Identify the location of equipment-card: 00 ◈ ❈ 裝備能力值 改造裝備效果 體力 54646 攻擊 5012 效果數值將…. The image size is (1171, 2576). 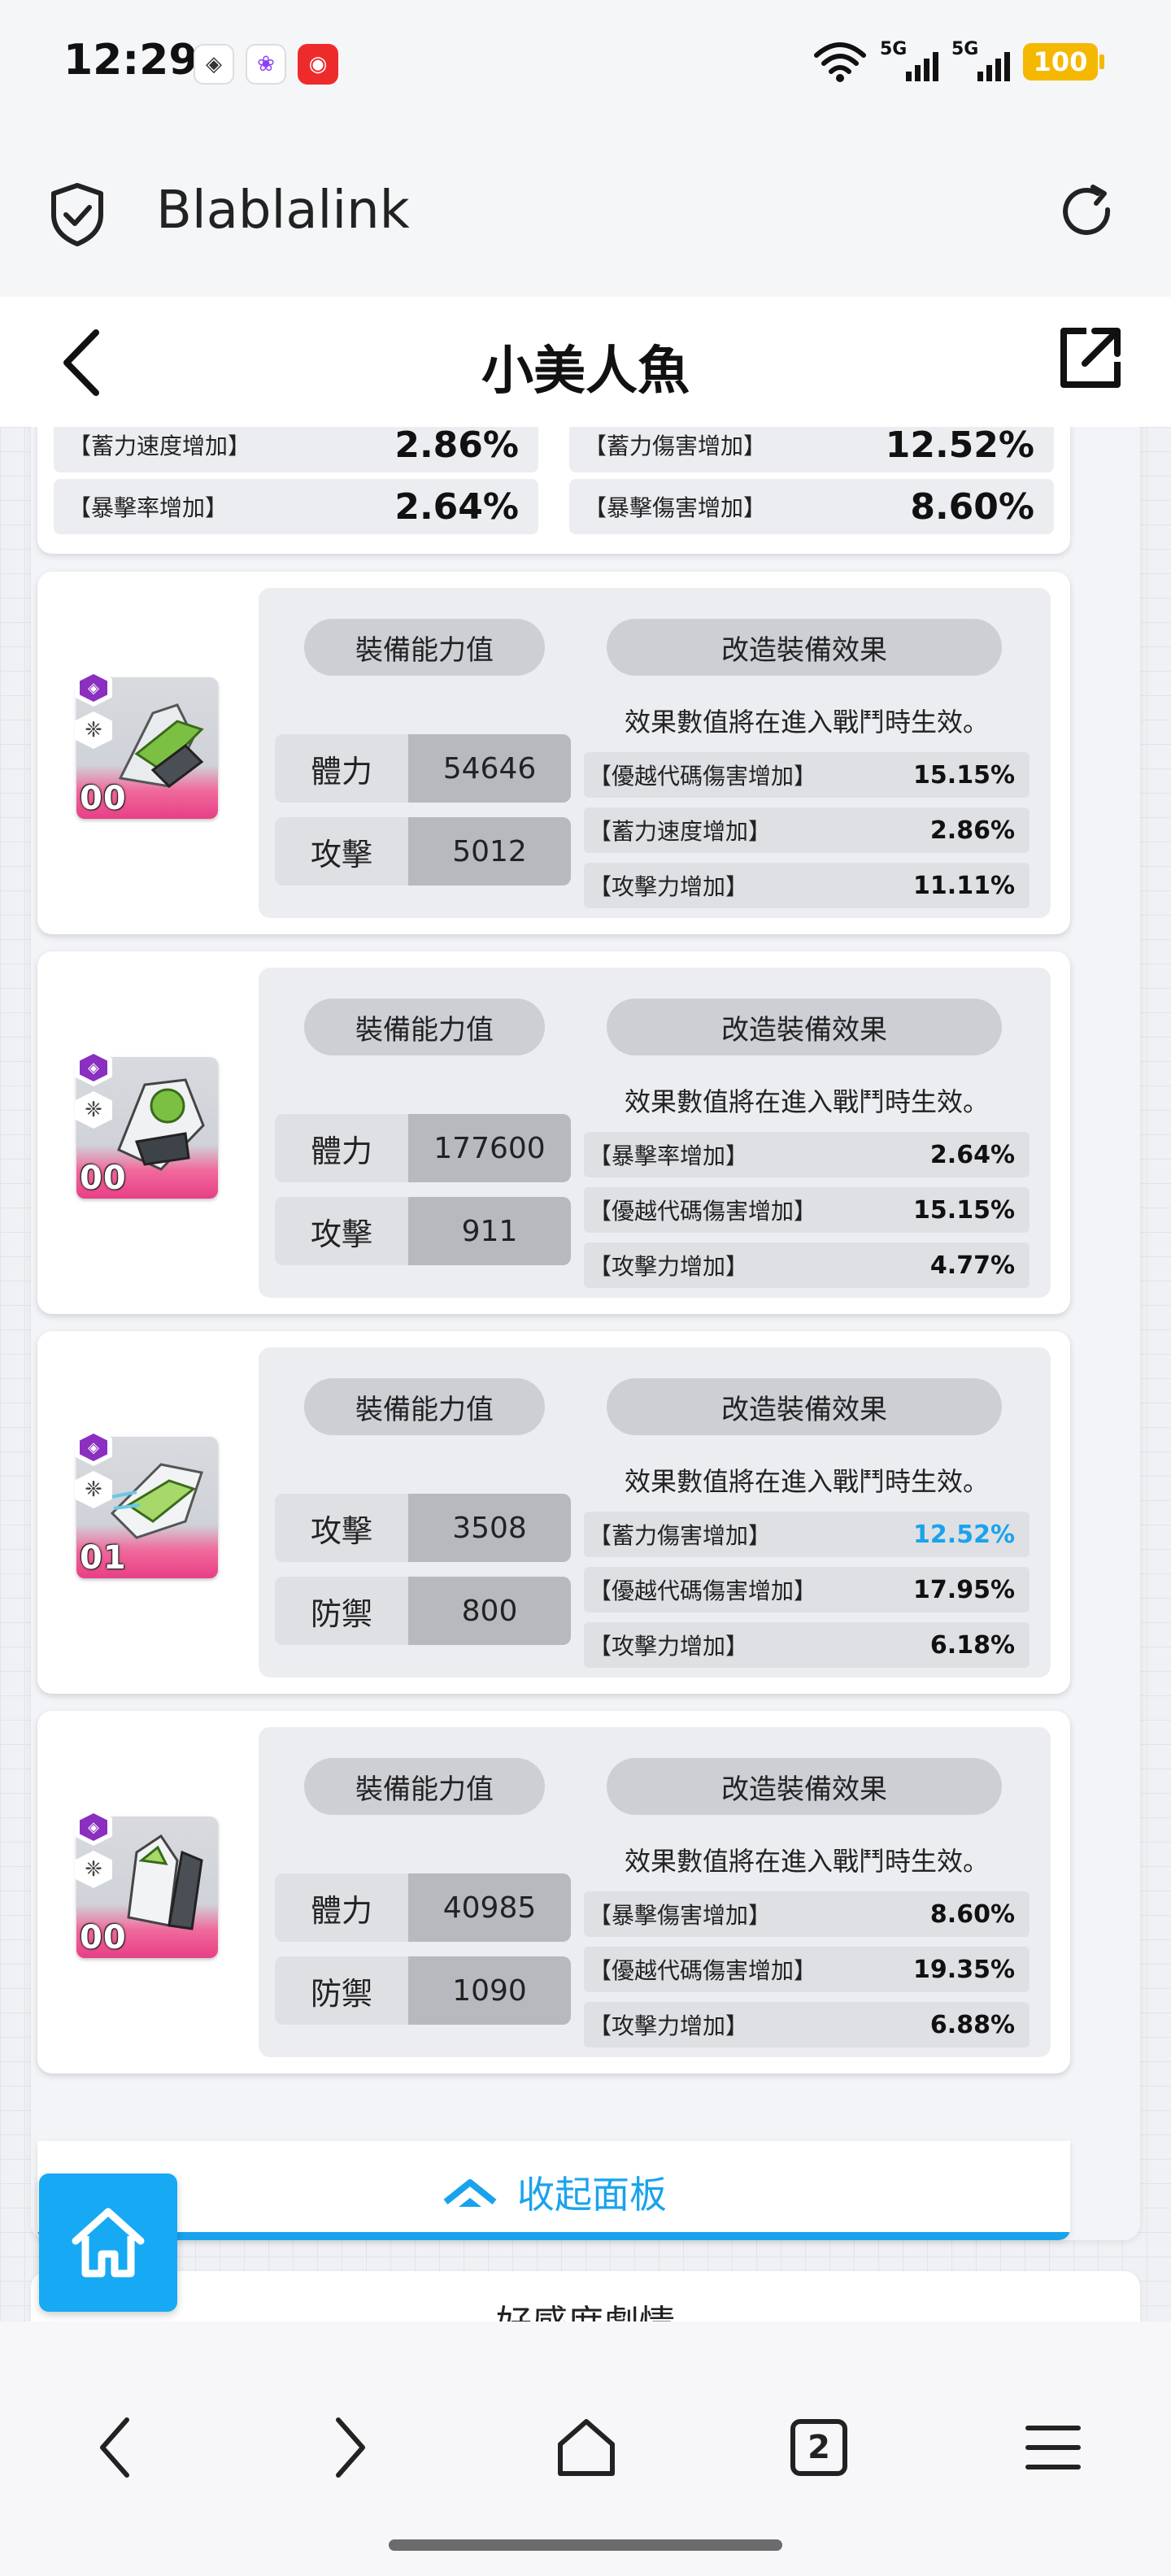
(553, 753).